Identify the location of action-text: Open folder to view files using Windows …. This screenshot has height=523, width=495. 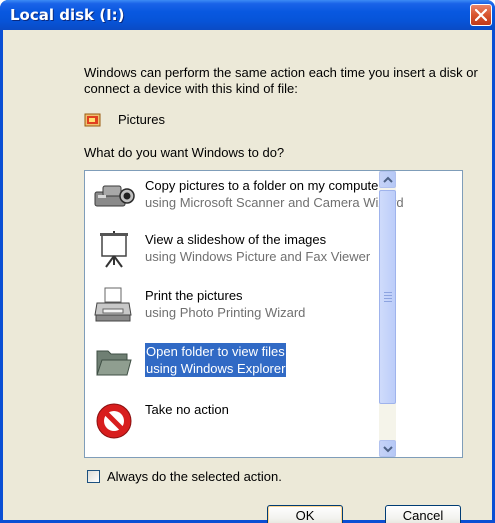
(216, 360).